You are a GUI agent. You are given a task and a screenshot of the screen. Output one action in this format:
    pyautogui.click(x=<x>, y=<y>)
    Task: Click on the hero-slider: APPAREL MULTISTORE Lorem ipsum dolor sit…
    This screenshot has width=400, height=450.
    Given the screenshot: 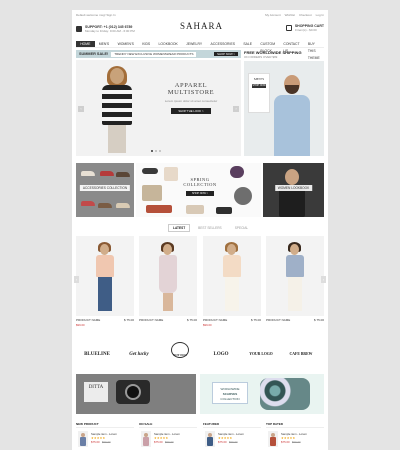 What is the action you would take?
    pyautogui.click(x=158, y=108)
    